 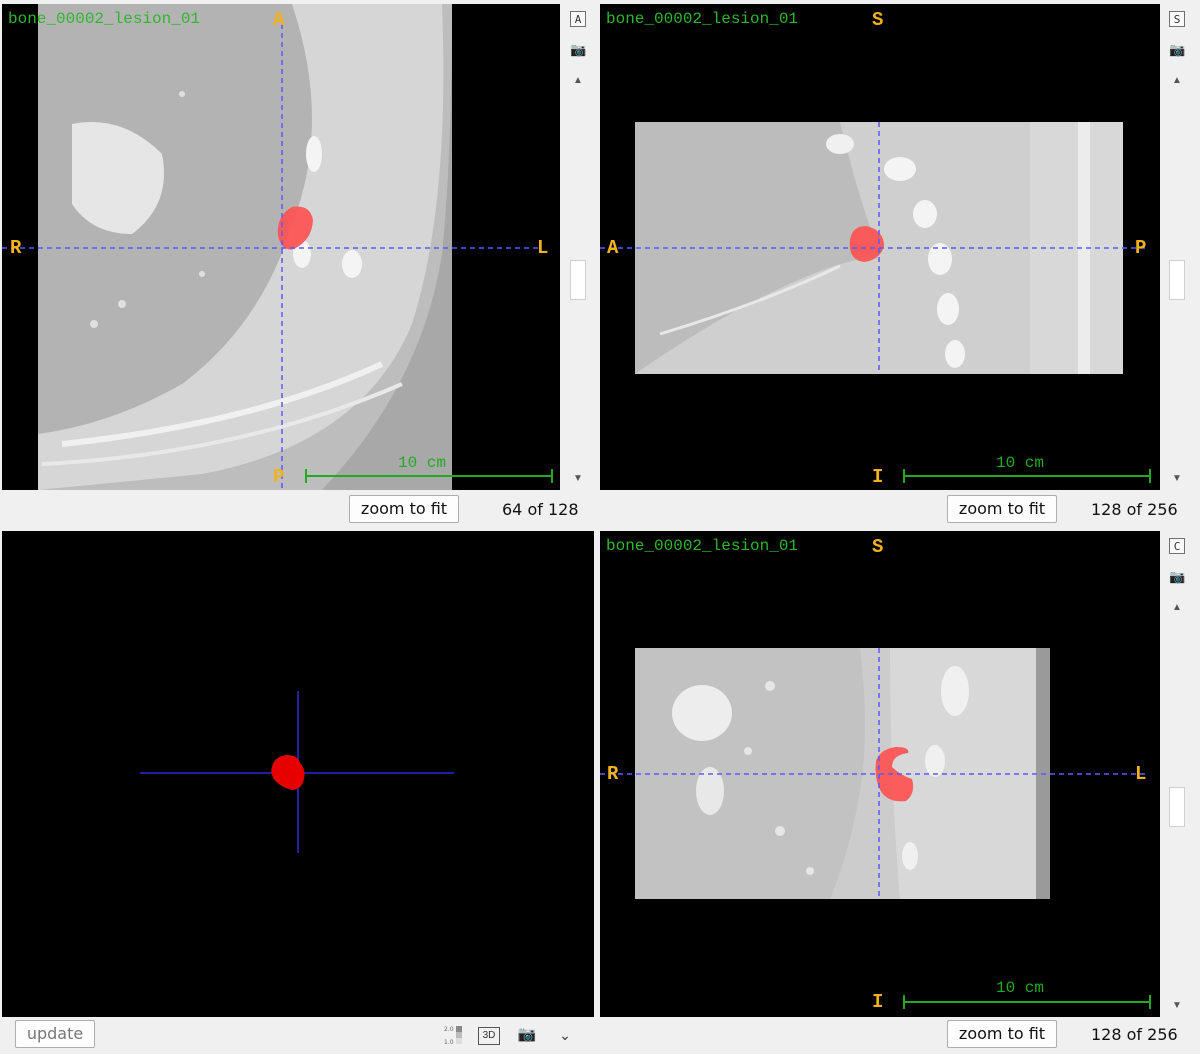 I want to click on orientation-top: A, so click(x=279, y=20).